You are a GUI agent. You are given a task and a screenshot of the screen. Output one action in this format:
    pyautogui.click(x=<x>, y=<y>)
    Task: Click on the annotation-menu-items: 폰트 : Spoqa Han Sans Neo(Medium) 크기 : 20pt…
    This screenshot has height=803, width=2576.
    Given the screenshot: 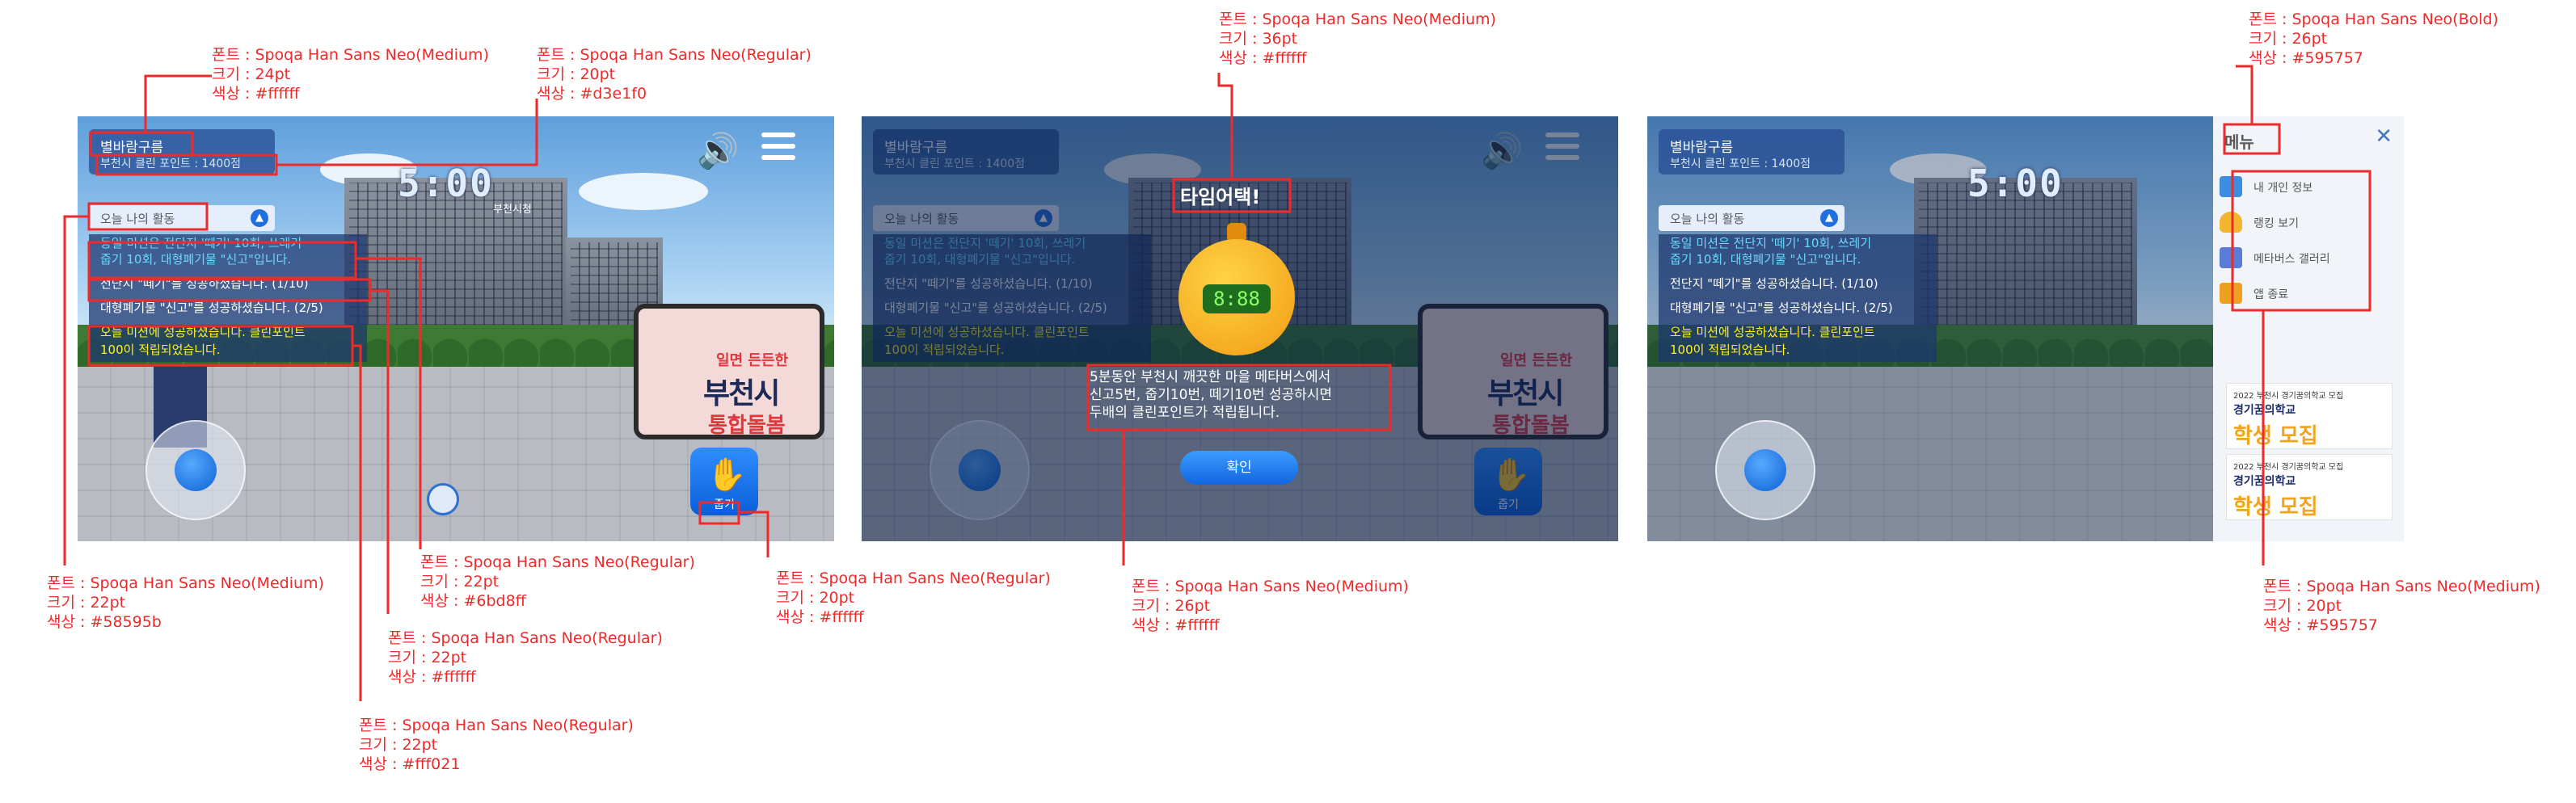 What is the action you would take?
    pyautogui.click(x=2401, y=606)
    